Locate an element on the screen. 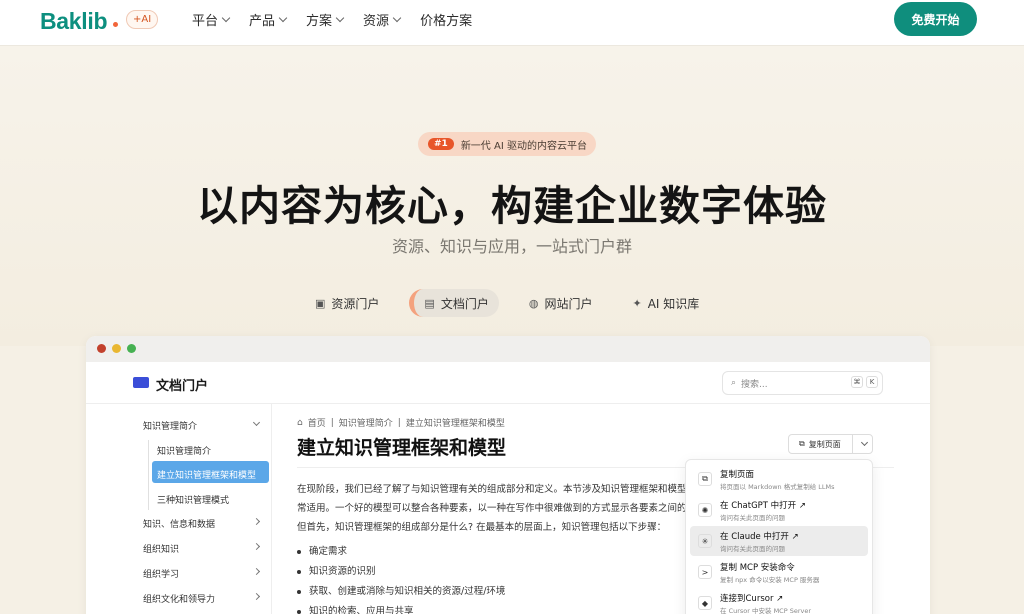 The height and width of the screenshot is (614, 1024). close-dot is located at coordinates (101, 348).